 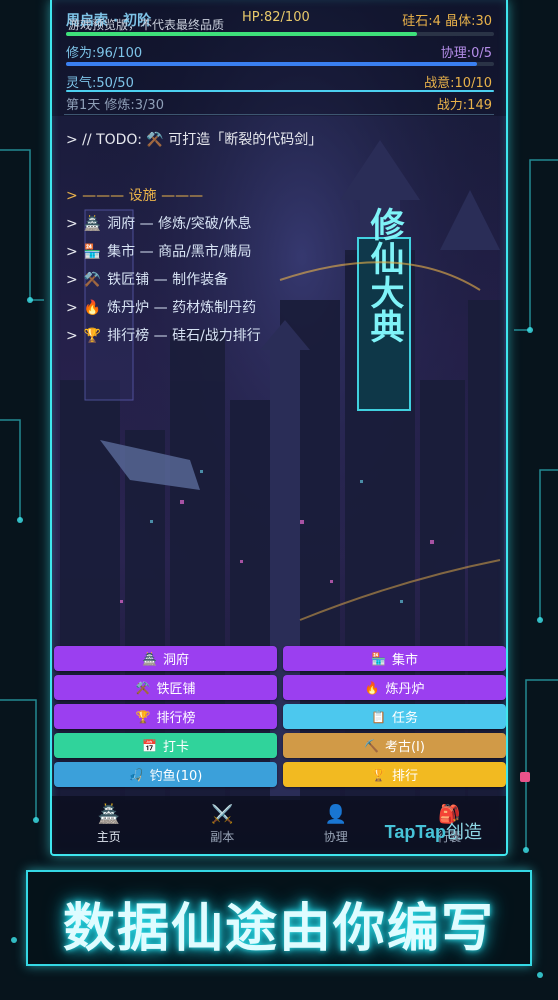 What do you see at coordinates (104, 53) in the screenshot?
I see `cultivation-text: 修为:96/100` at bounding box center [104, 53].